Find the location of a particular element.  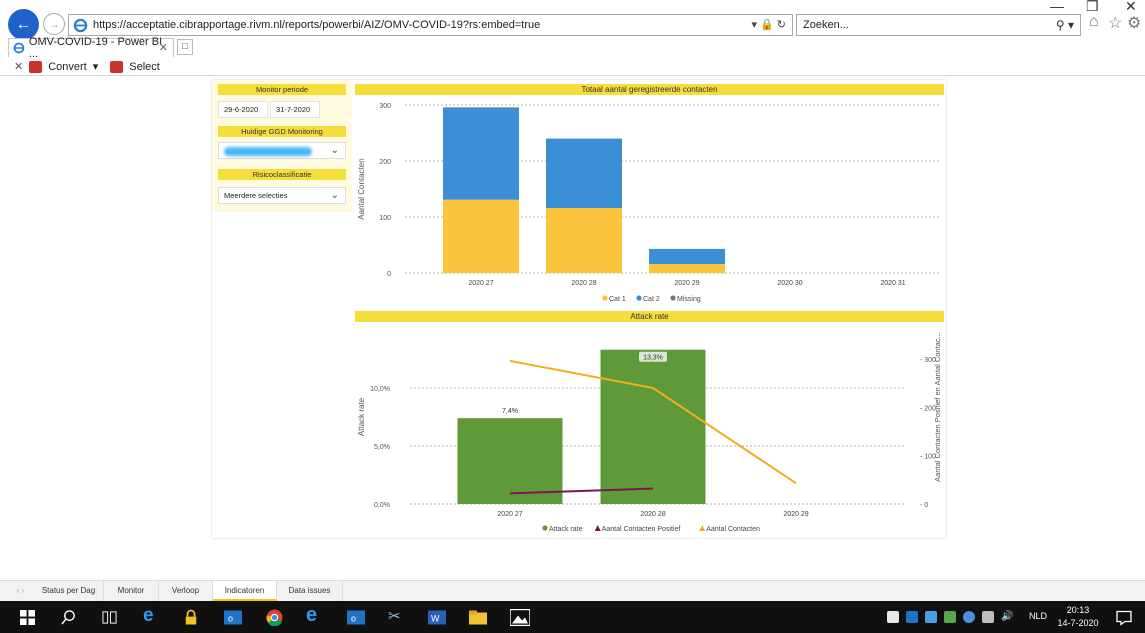

clock-time: 20:13 is located at coordinates (1078, 610).